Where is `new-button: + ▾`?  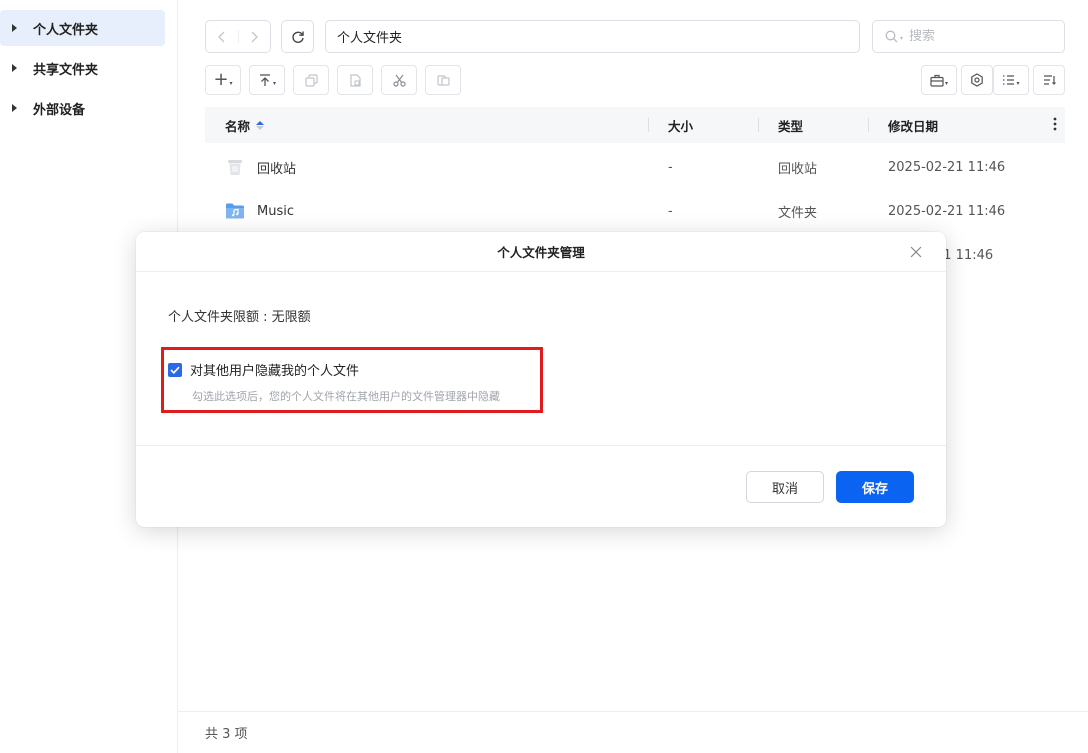
new-button: + ▾ is located at coordinates (223, 80).